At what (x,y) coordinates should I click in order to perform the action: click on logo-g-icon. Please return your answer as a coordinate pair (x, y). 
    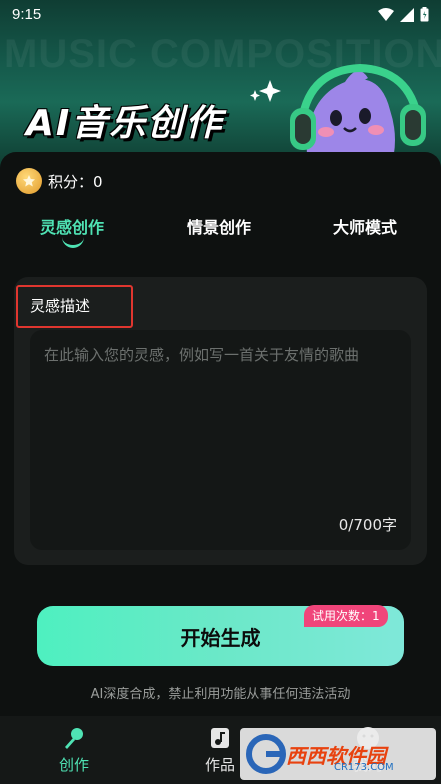
    Looking at the image, I should click on (266, 754).